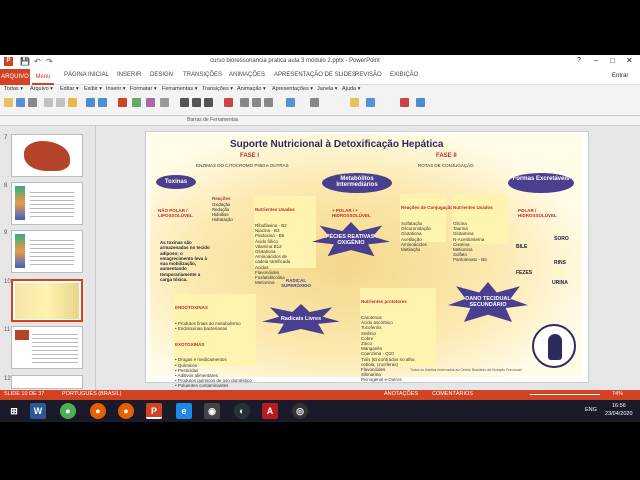  I want to click on slide-thumbnails-pane: 7 8 9 10 11 12, so click(48, 258).